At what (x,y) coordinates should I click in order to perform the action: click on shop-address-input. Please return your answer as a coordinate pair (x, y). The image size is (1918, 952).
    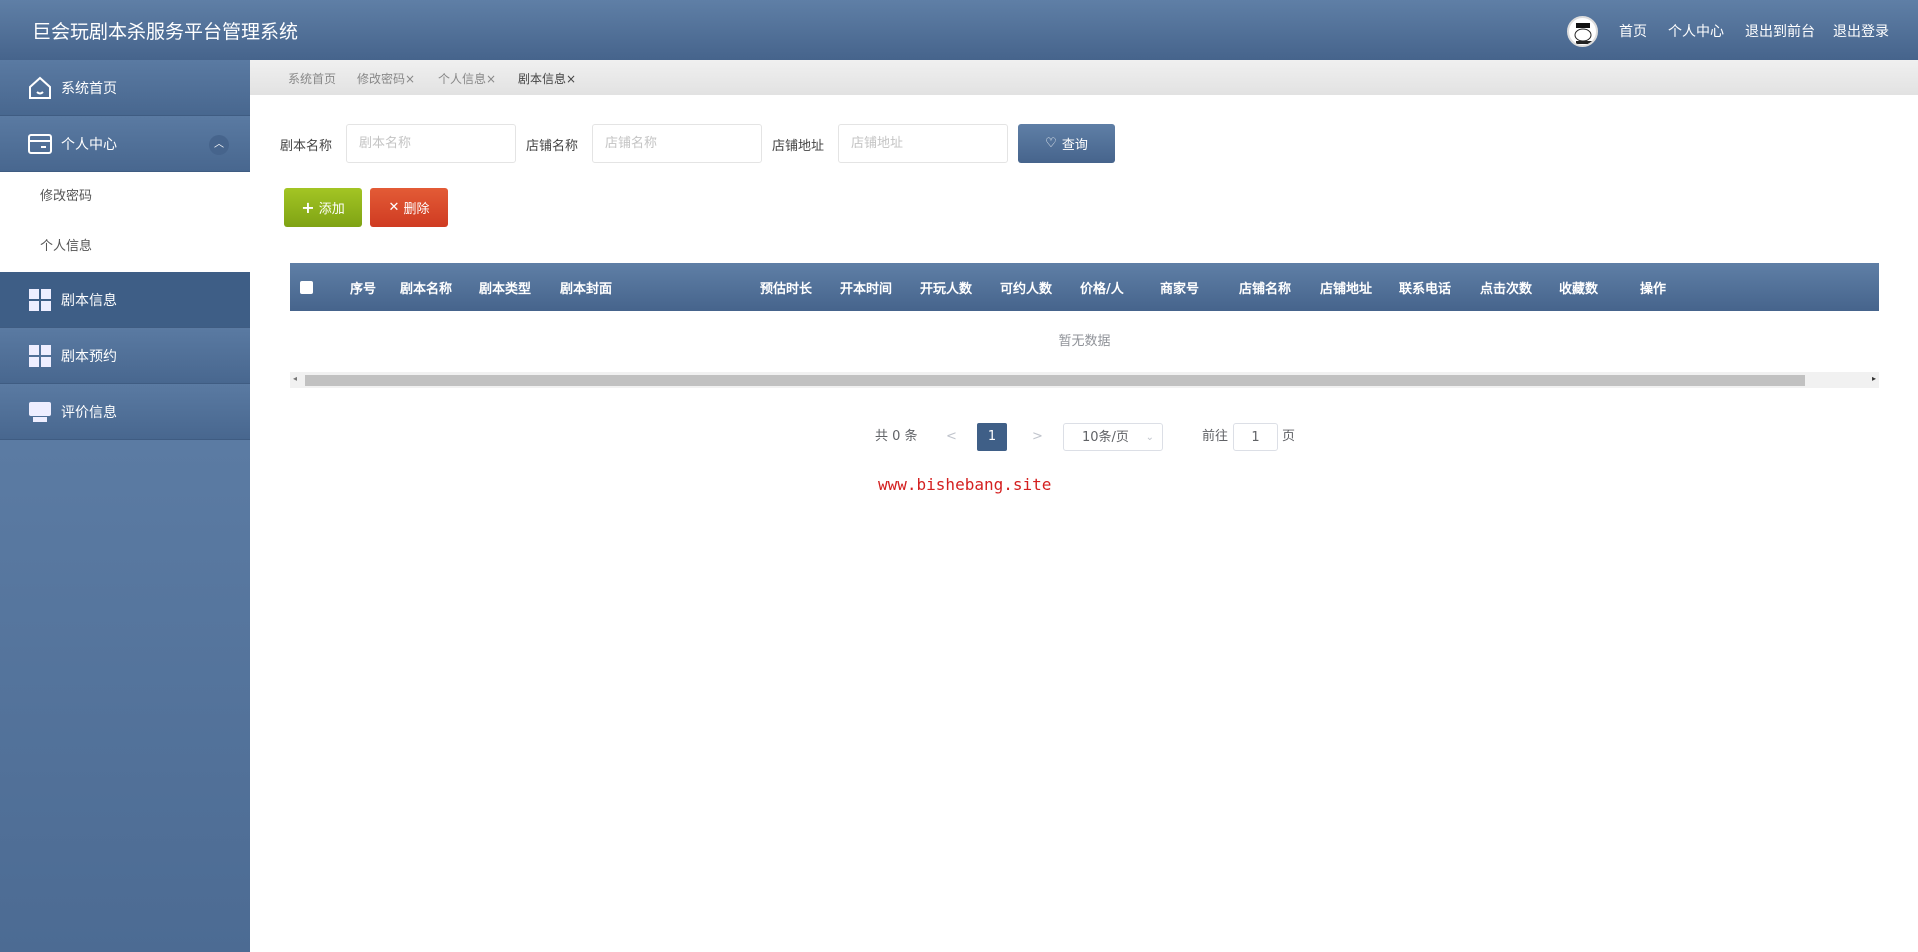
    Looking at the image, I should click on (923, 143).